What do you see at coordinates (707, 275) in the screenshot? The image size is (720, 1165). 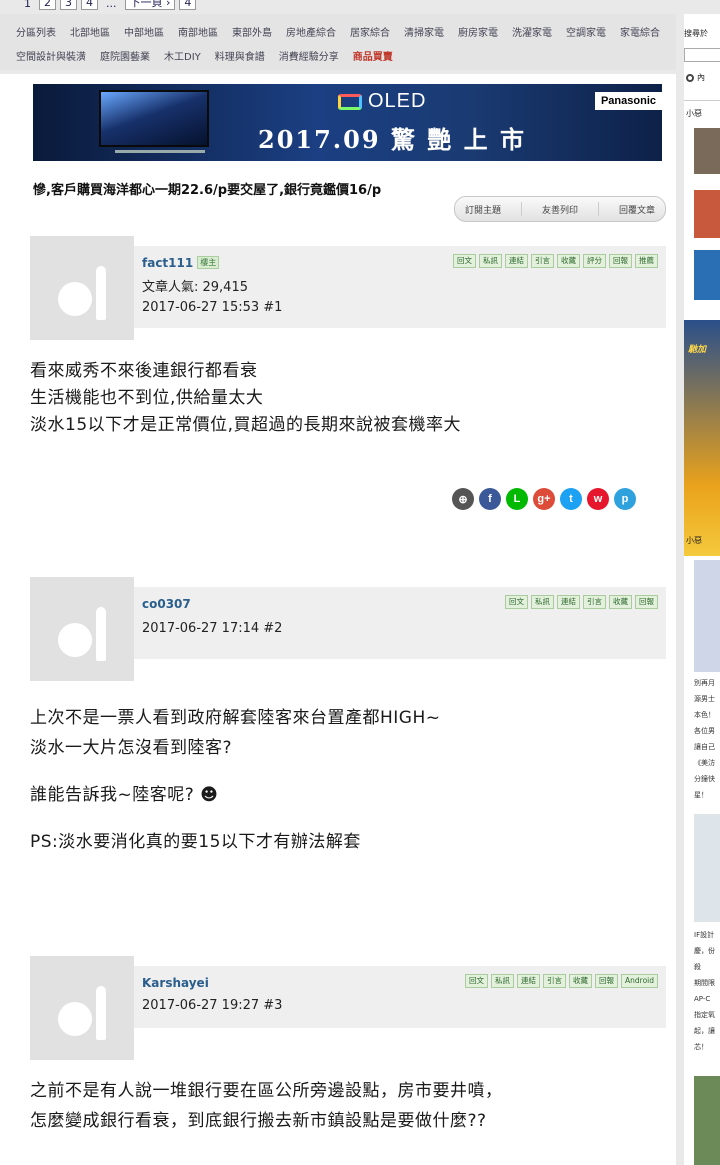 I see `app-thumb` at bounding box center [707, 275].